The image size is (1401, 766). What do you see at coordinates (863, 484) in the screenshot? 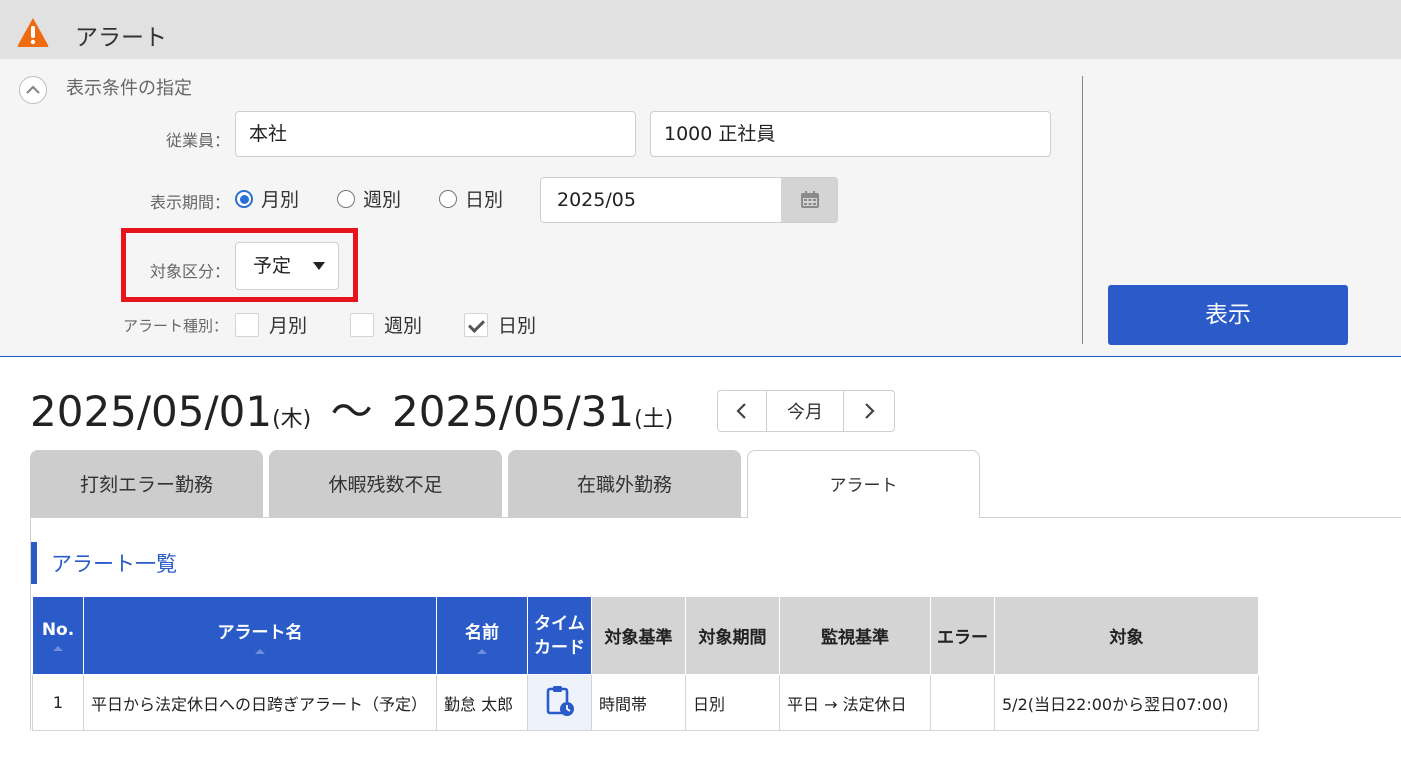
I see `tab-alert: アラート` at bounding box center [863, 484].